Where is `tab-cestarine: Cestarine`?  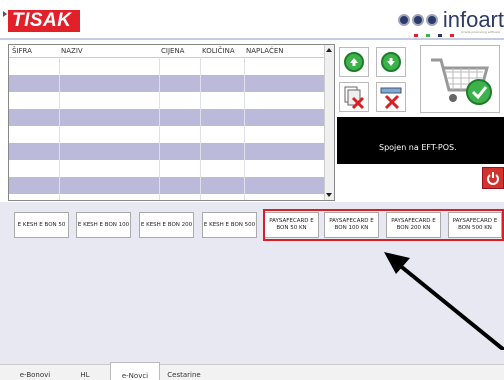 tab-cestarine: Cestarine is located at coordinates (184, 372).